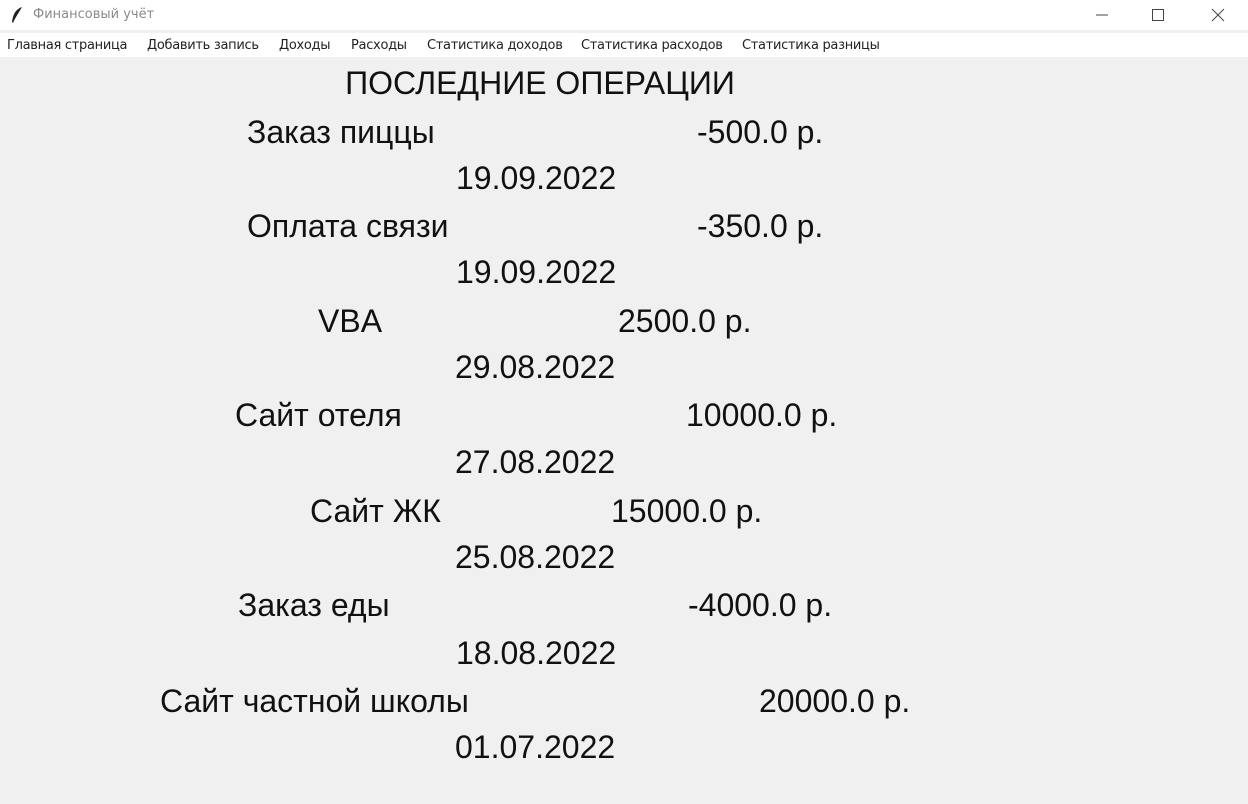  Describe the element at coordinates (687, 511) in the screenshot. I see `operation-amount: 15000.0 р.` at that location.